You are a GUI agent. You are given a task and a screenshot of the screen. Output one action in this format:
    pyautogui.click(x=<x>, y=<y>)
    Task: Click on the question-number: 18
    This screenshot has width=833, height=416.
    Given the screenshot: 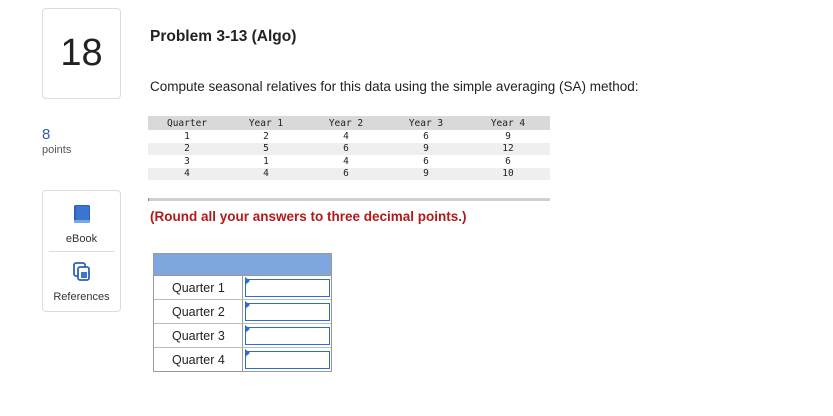 What is the action you would take?
    pyautogui.click(x=81, y=53)
    